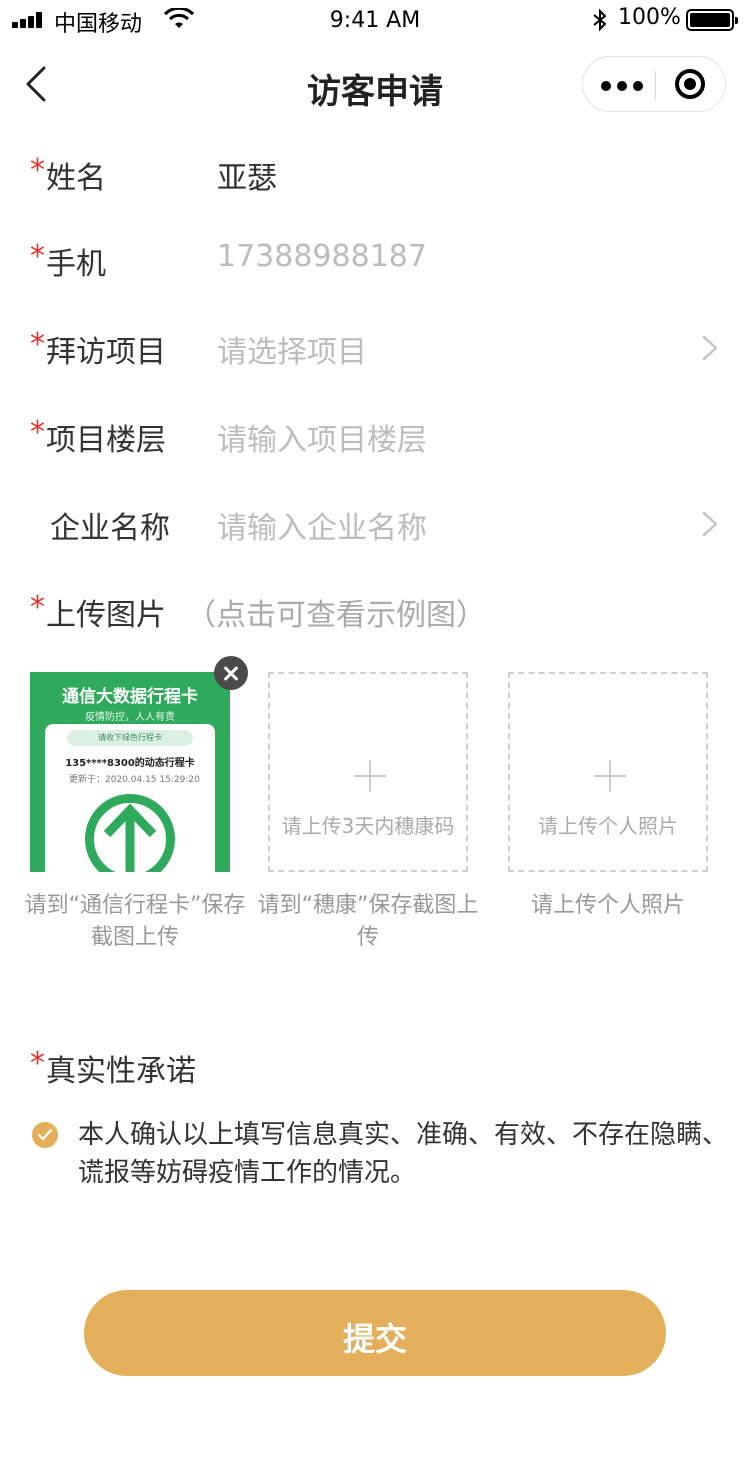 The width and height of the screenshot is (750, 1459). Describe the element at coordinates (375, 1066) in the screenshot. I see `commitment-title: * 真实性承诺` at that location.